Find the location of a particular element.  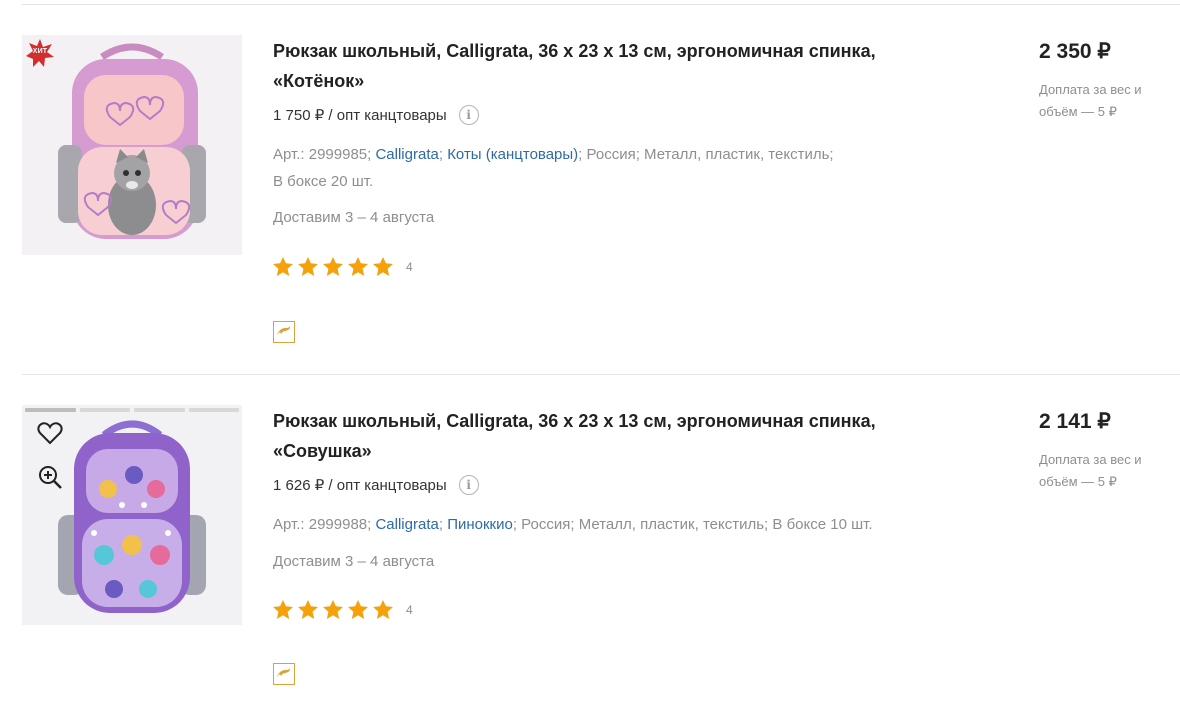

zoom-in-icon is located at coordinates (50, 477).